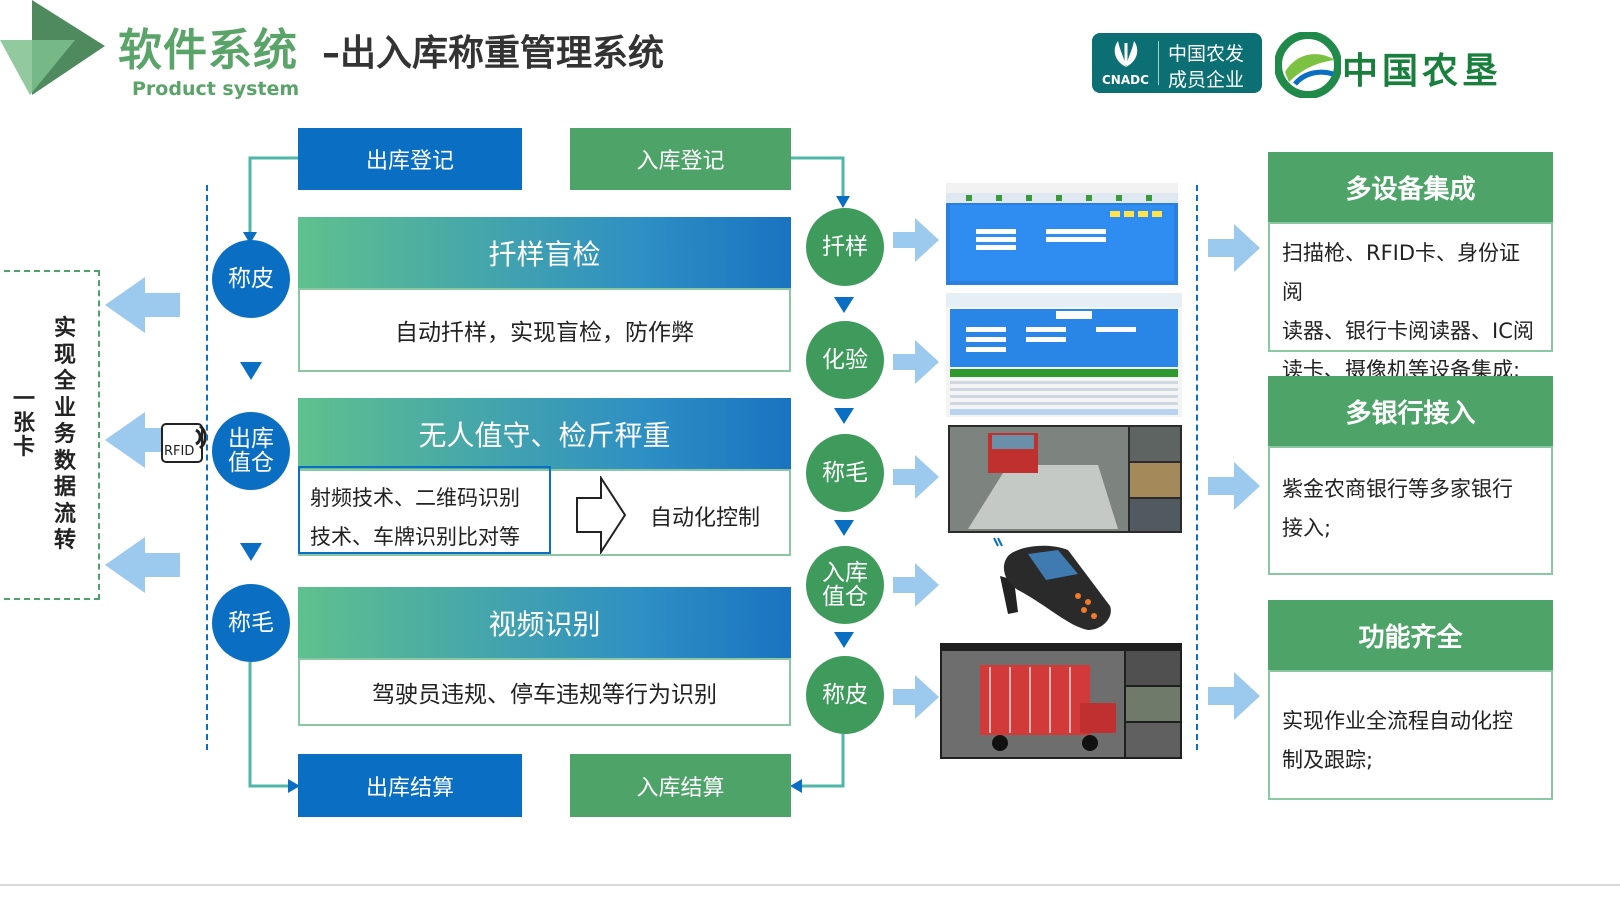 This screenshot has width=1620, height=915. Describe the element at coordinates (544, 692) in the screenshot. I see `feature-video-desc: 驾驶员违规、停车违规等行为识别` at that location.